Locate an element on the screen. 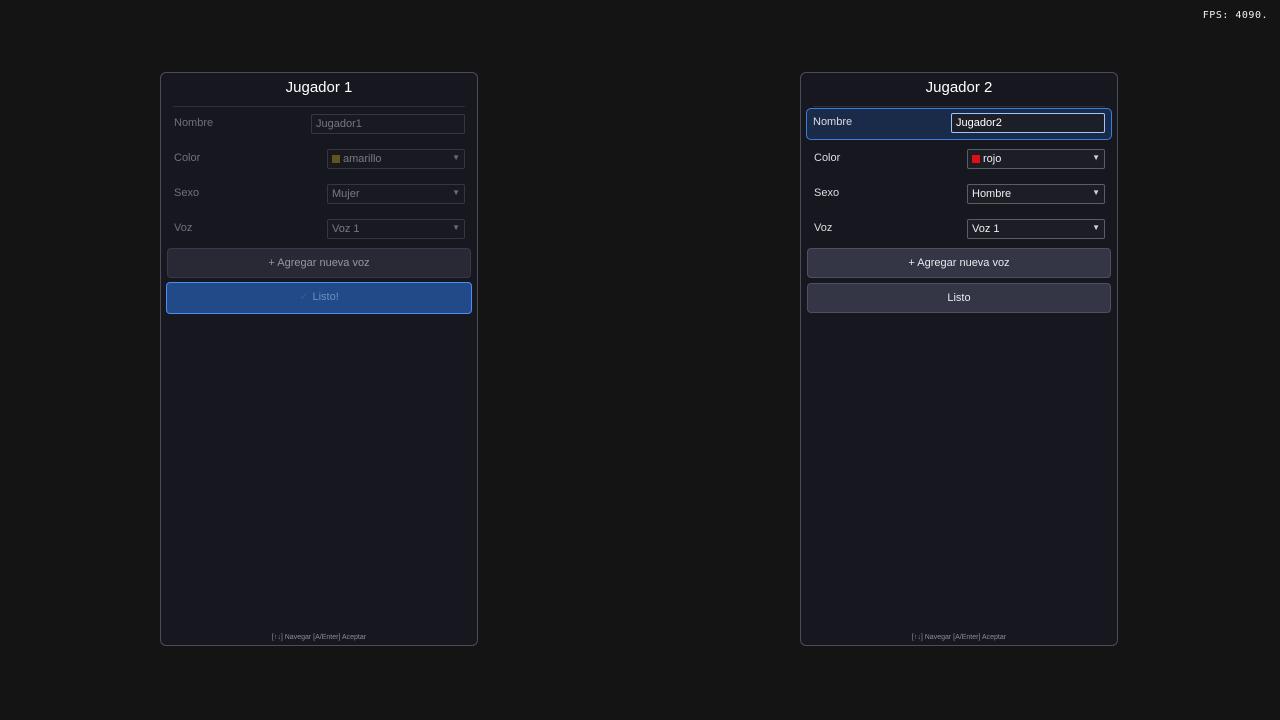 The image size is (1280, 720). sexo-value: Hombre is located at coordinates (992, 194).